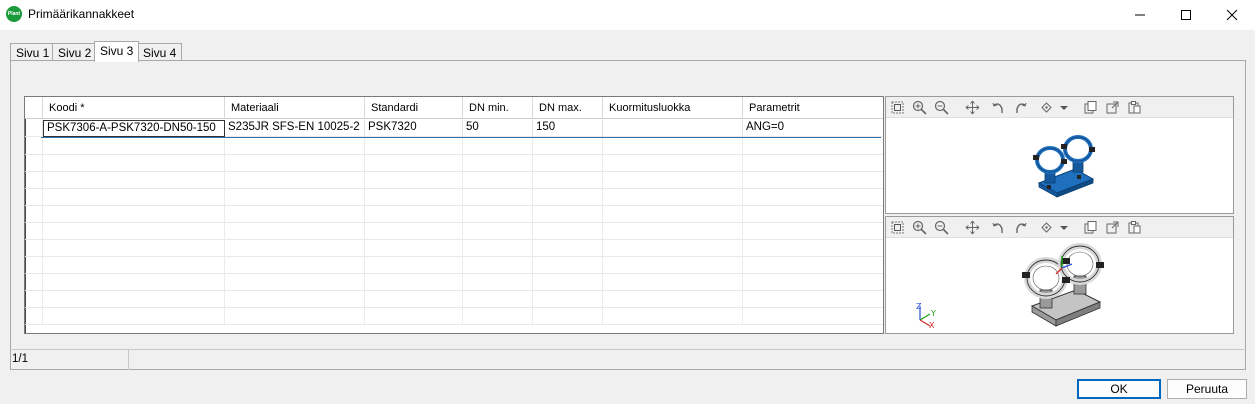  I want to click on cell-kuormitusluokka, so click(673, 128).